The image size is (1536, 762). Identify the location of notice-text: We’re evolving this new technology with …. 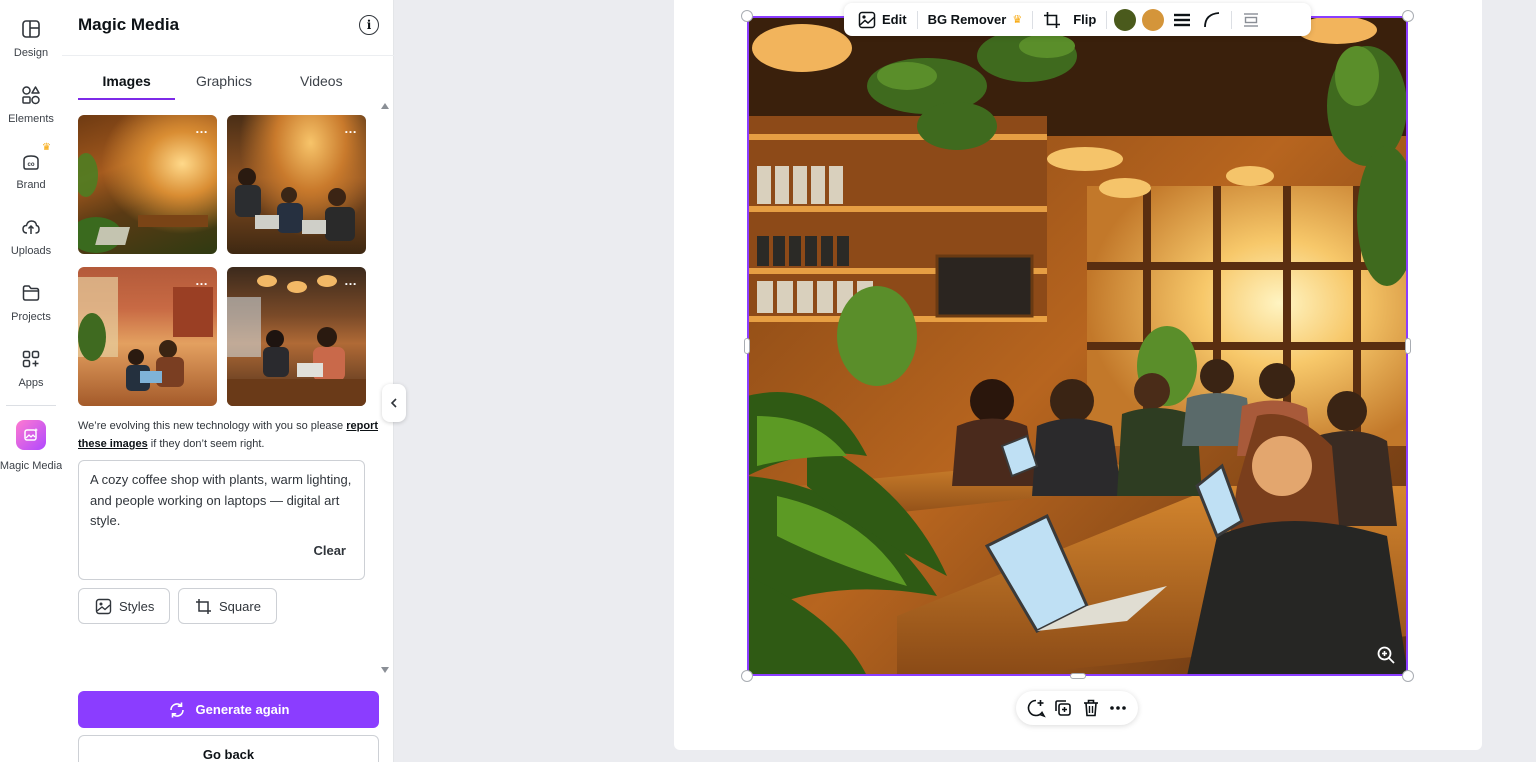
(228, 435).